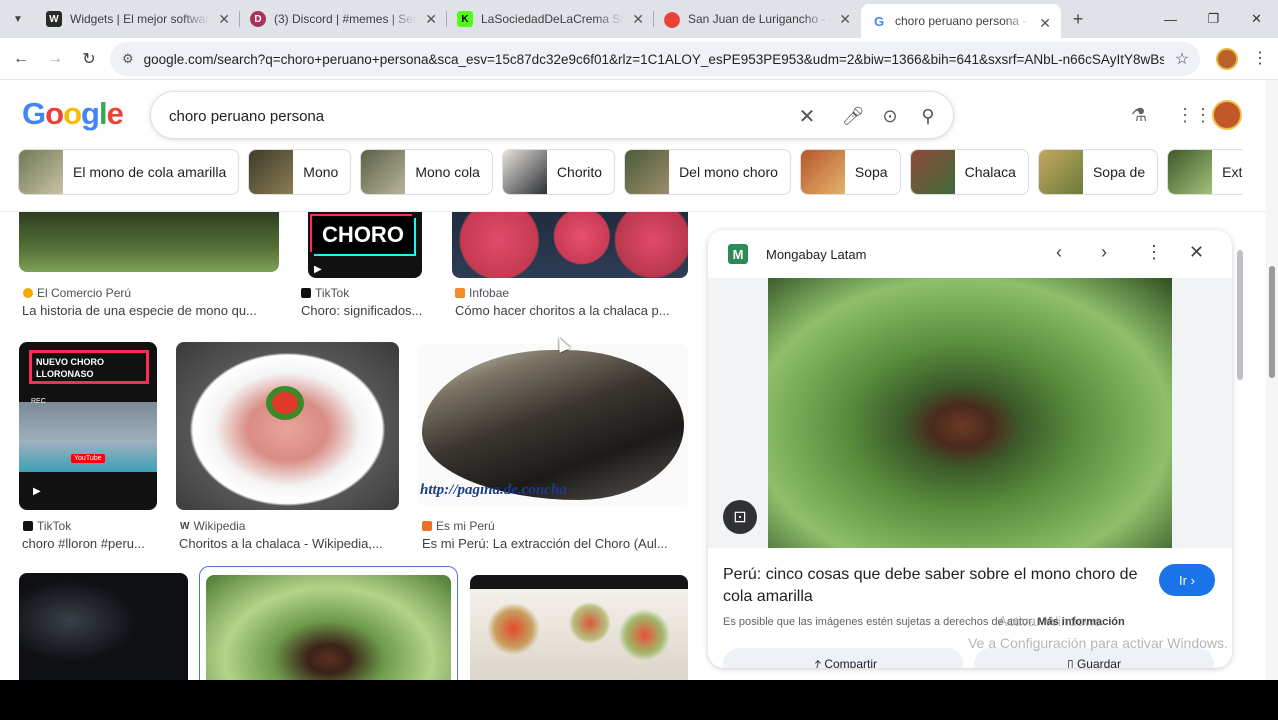  Describe the element at coordinates (73, 114) in the screenshot. I see `google-logo: Google` at that location.